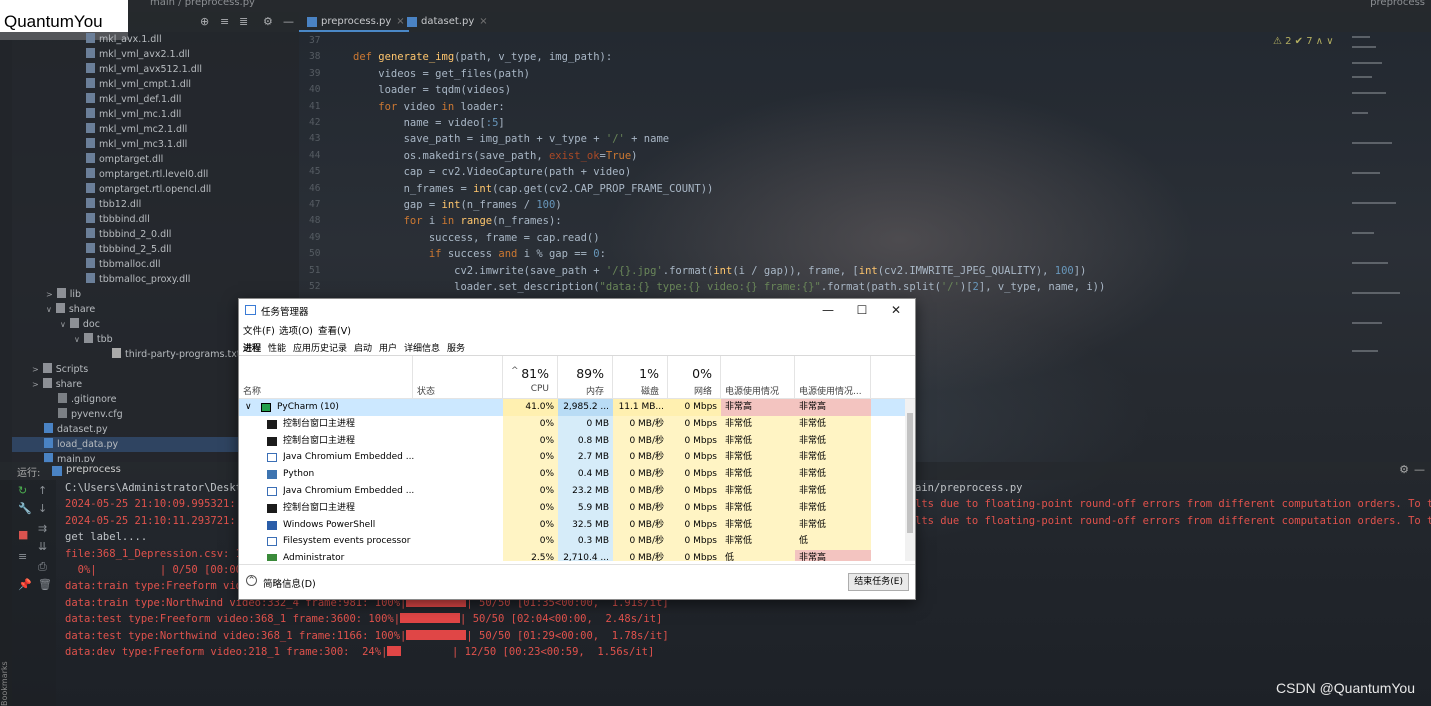  What do you see at coordinates (58, 399) in the screenshot?
I see `tree-item: .gitignore` at bounding box center [58, 399].